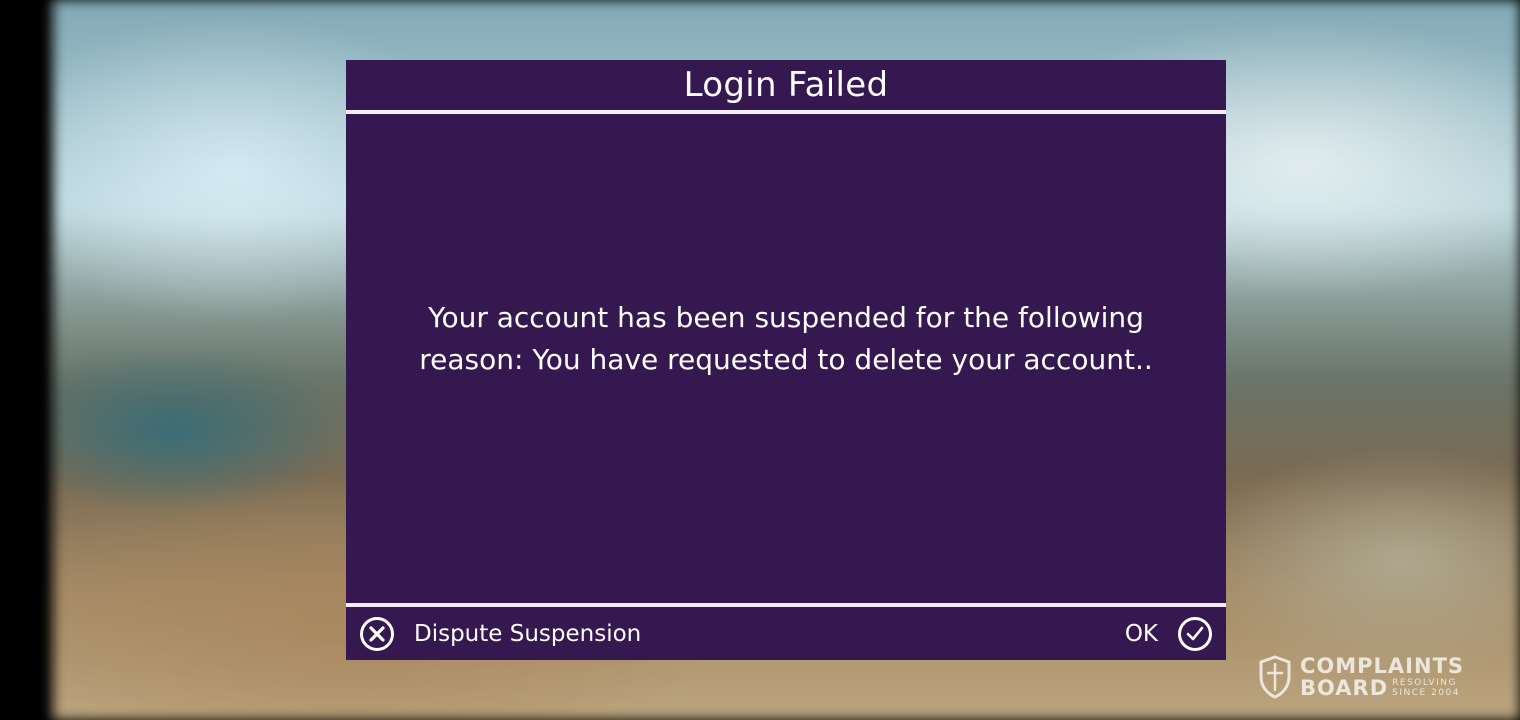 This screenshot has height=720, width=1520. I want to click on watermark-tag1: RESOLVING, so click(1424, 683).